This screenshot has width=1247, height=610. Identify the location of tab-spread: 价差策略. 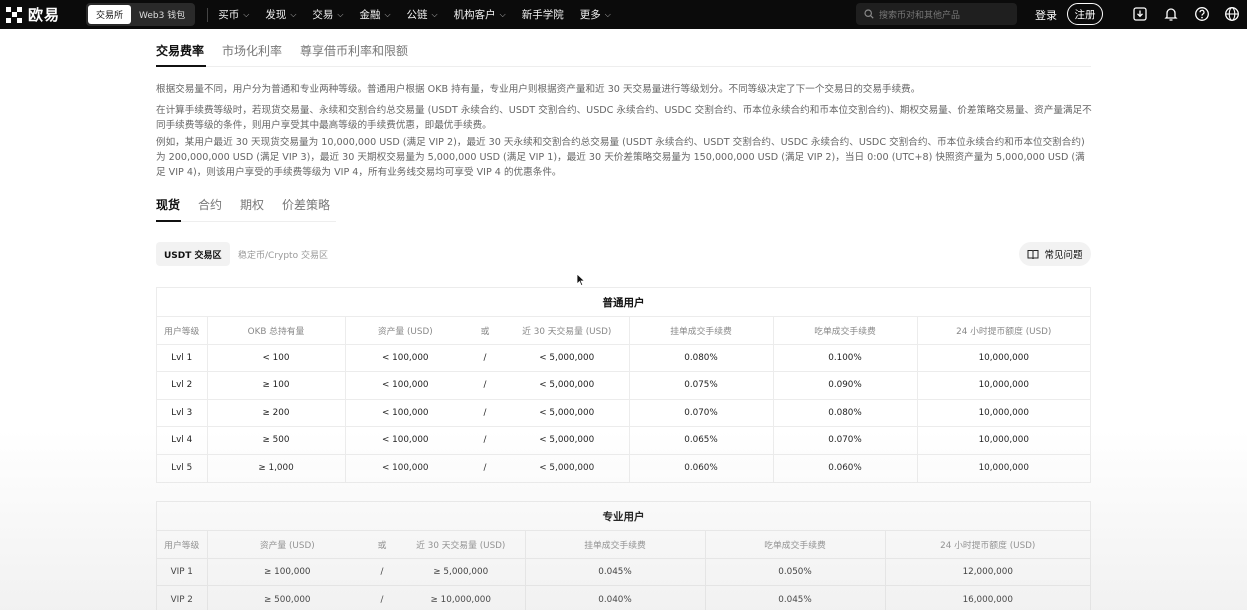
(306, 204).